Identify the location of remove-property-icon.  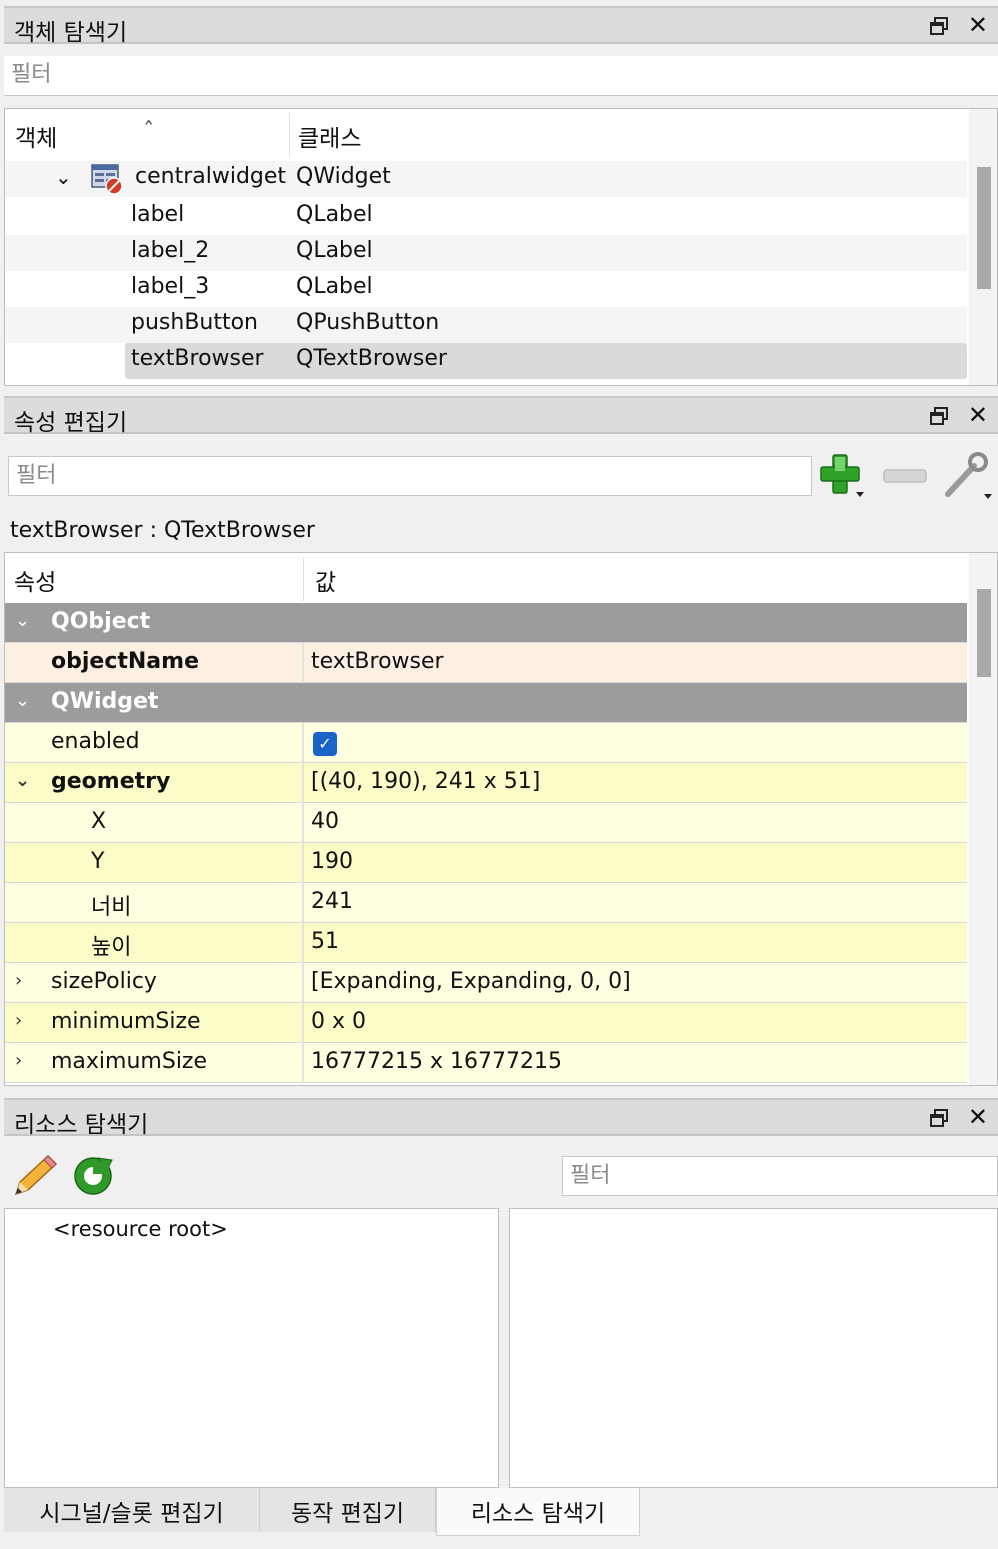
(905, 476).